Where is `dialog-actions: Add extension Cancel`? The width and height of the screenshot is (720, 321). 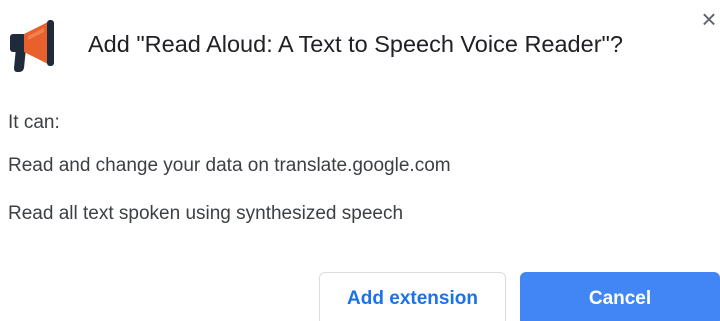
dialog-actions: Add extension Cancel is located at coordinates (519, 296).